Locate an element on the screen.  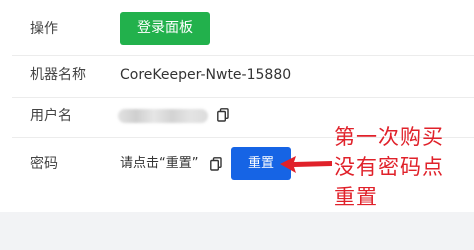
annotation-line: 第一次购买 is located at coordinates (389, 137).